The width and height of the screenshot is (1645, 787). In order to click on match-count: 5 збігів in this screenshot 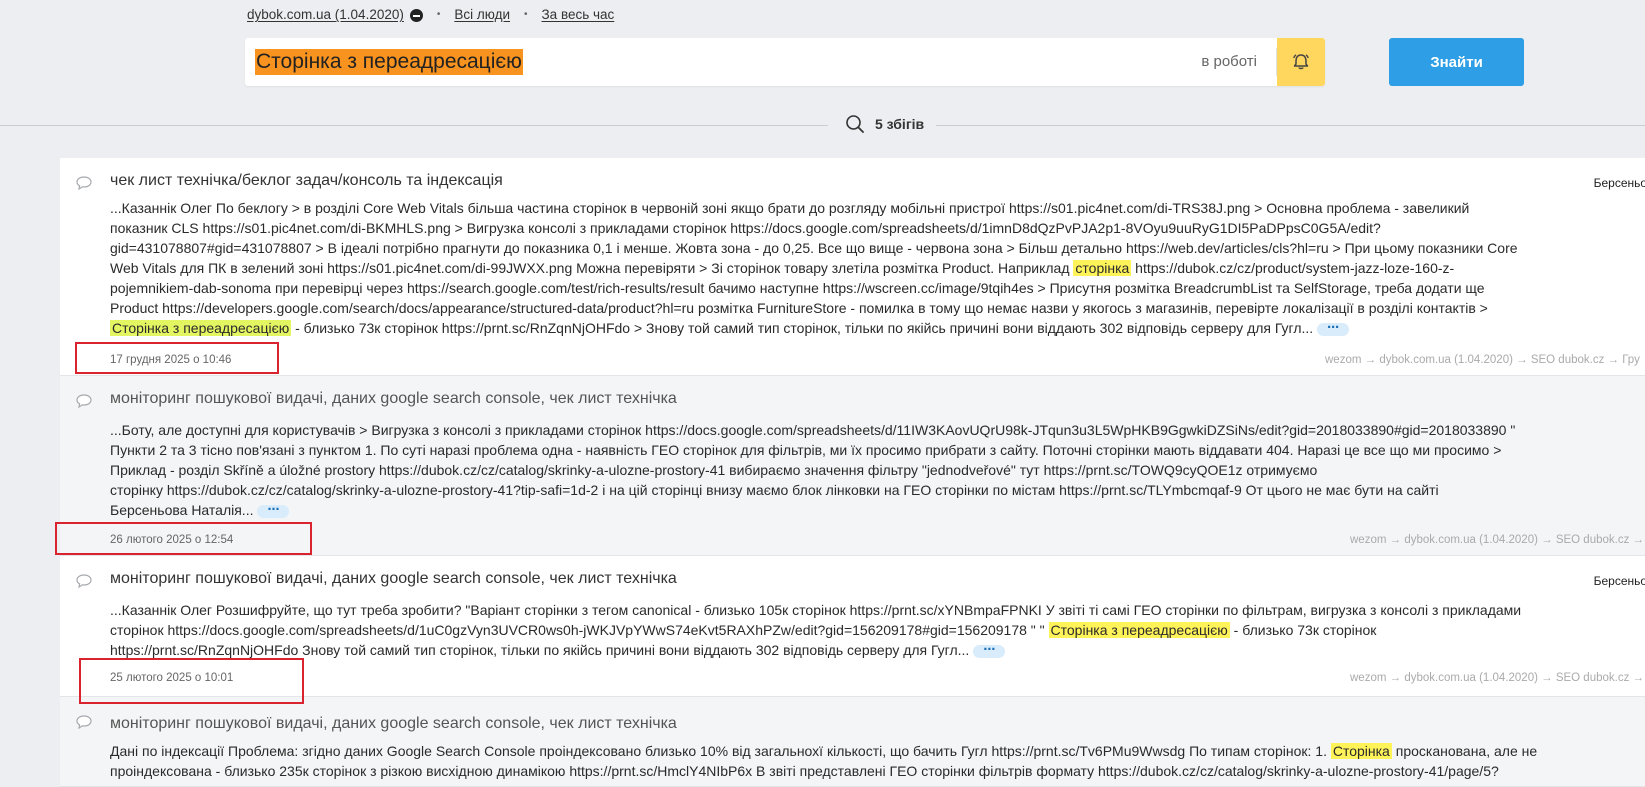, I will do `click(884, 124)`.